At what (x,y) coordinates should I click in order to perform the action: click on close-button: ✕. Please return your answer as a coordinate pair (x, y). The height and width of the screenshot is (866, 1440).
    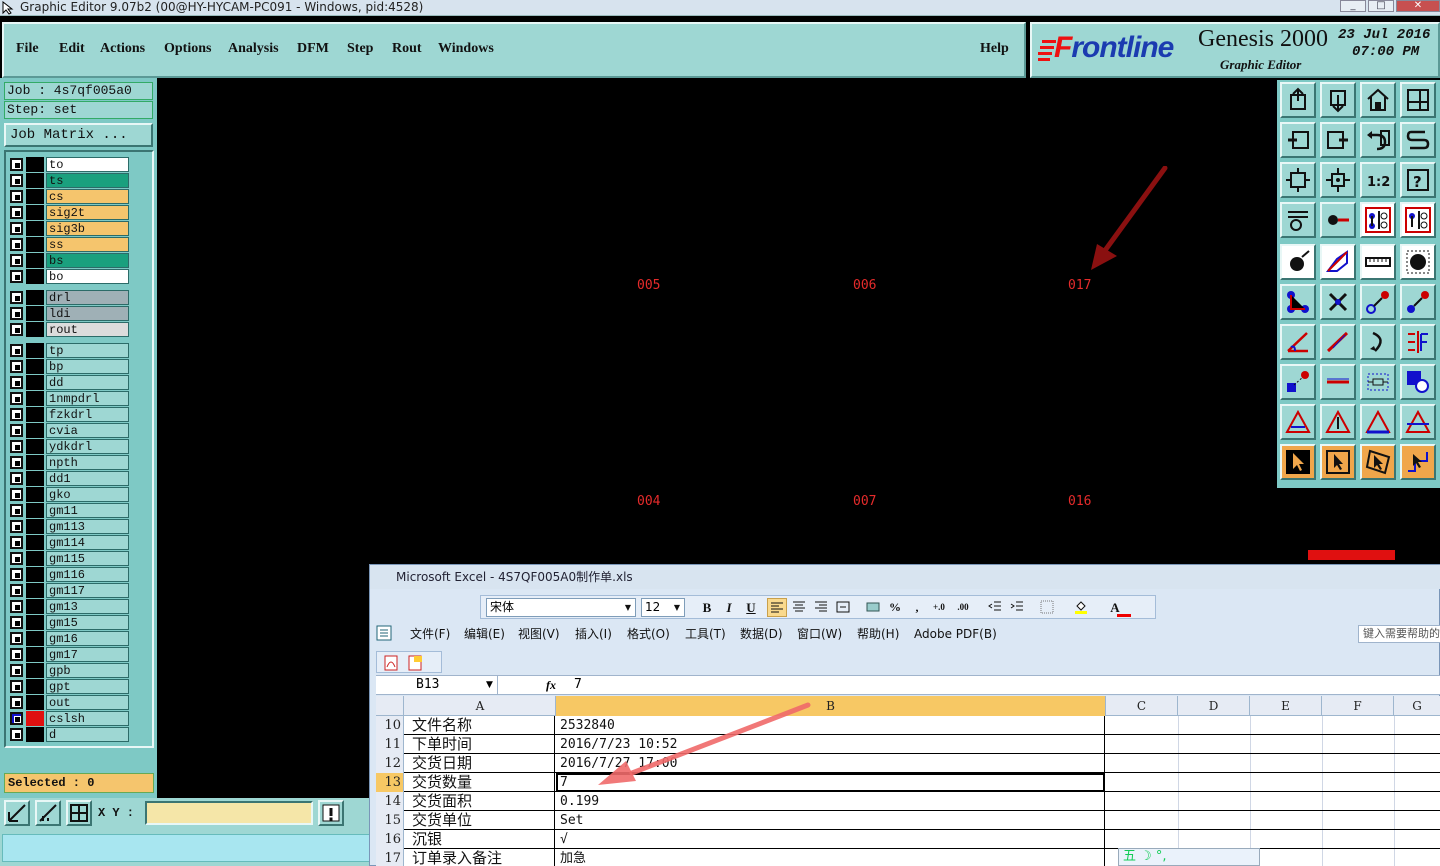
    Looking at the image, I should click on (1418, 6).